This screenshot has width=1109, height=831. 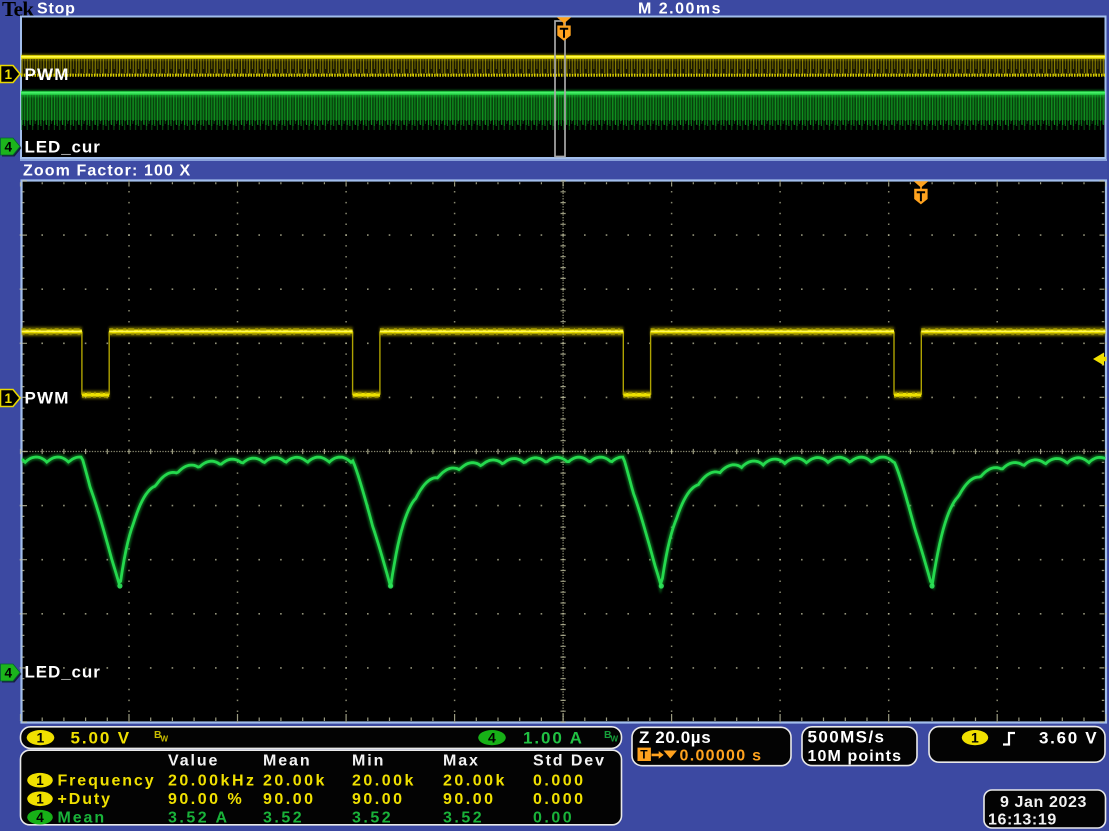 What do you see at coordinates (1068, 737) in the screenshot?
I see `svg-text: 3.60 V` at bounding box center [1068, 737].